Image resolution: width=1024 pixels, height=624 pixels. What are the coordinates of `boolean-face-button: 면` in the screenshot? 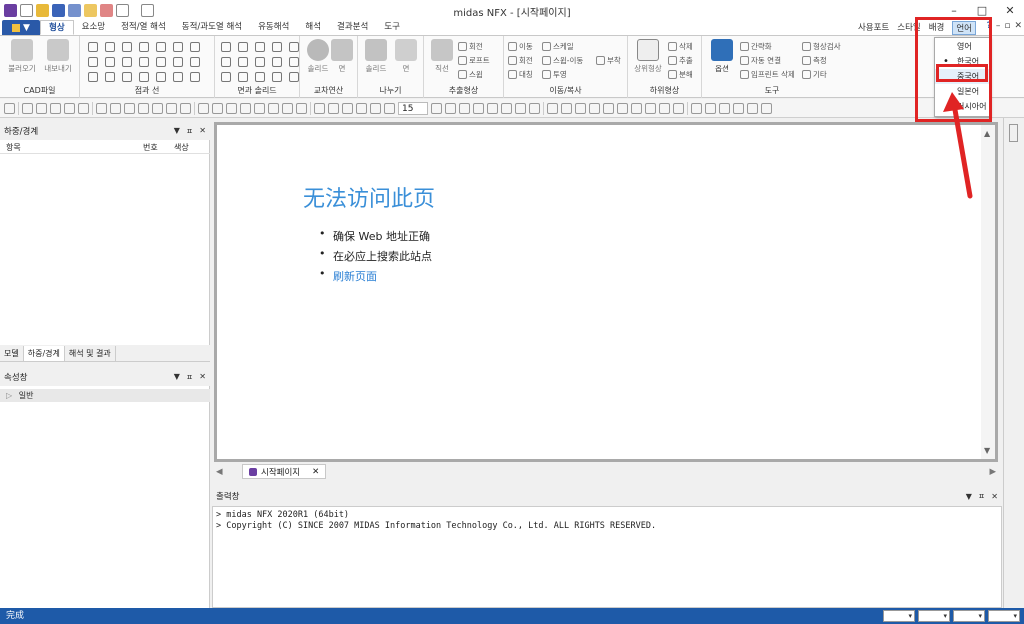 It's located at (342, 56).